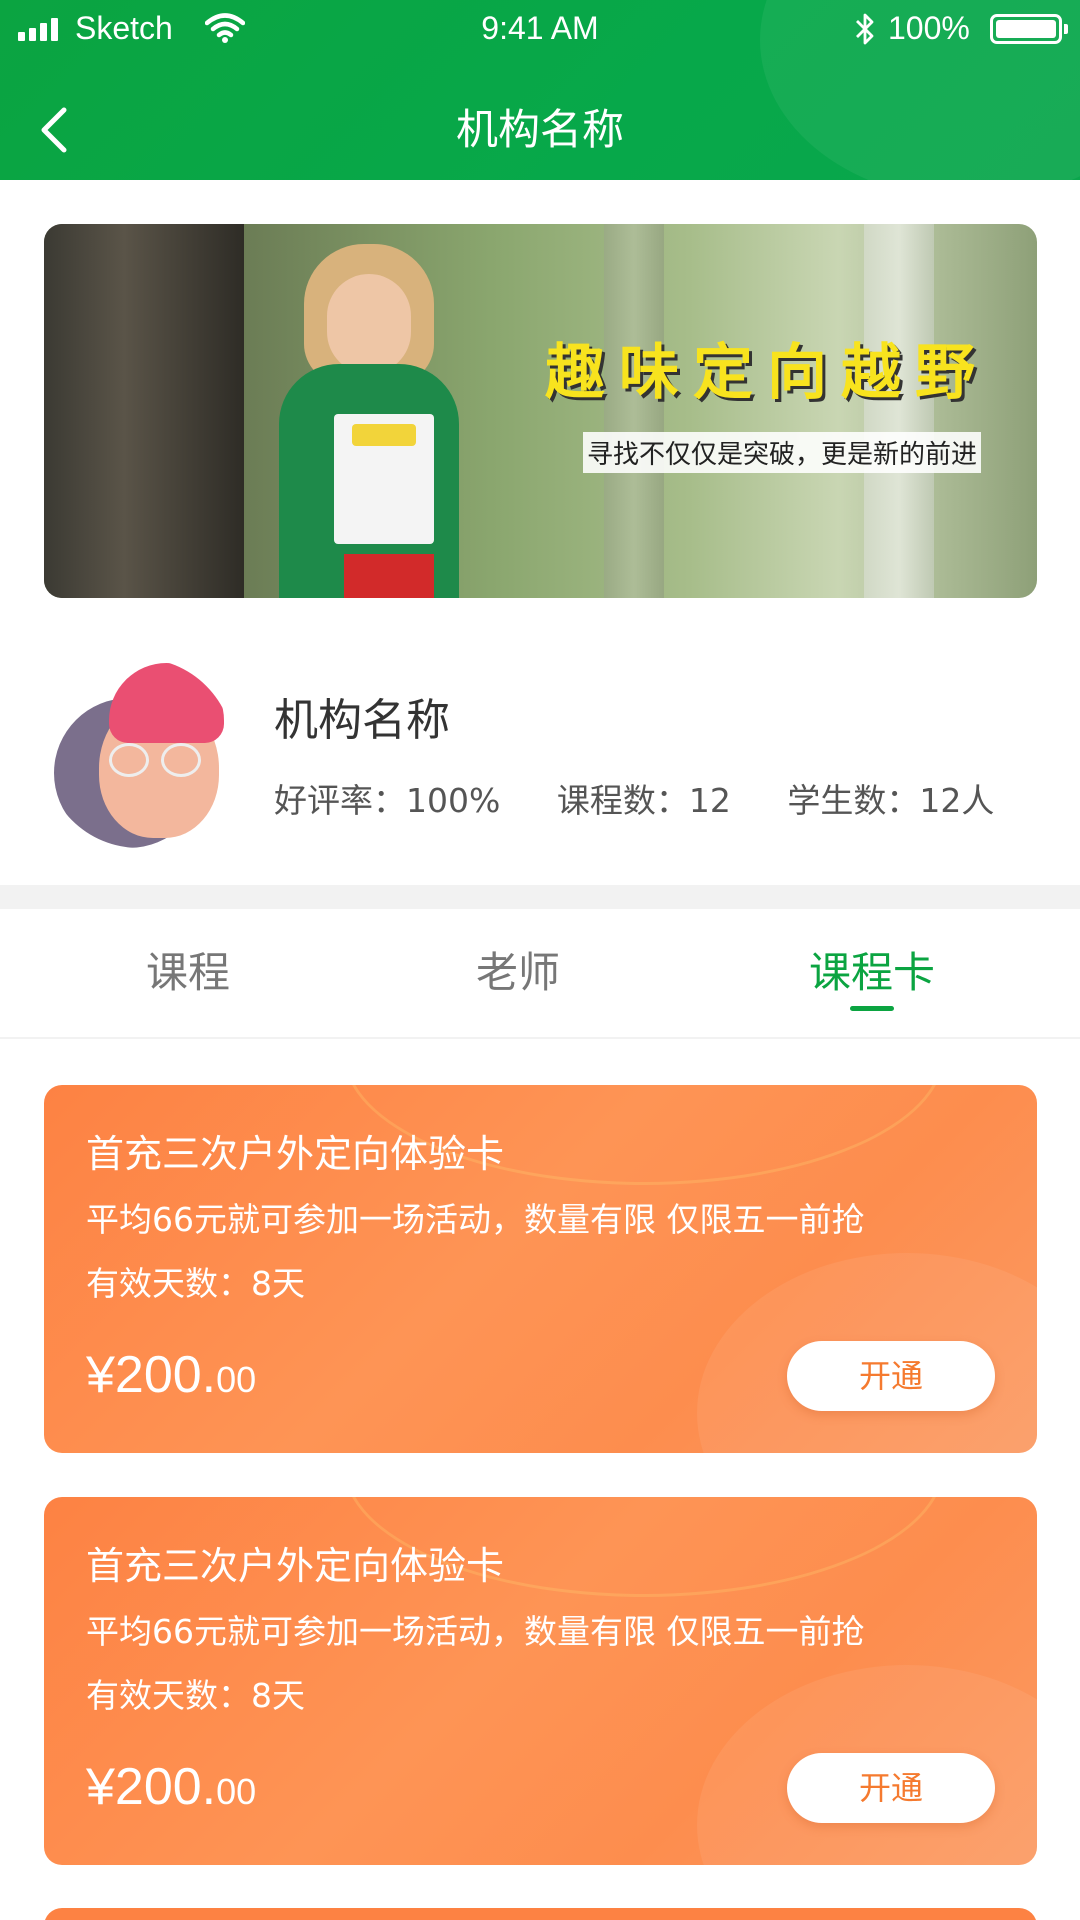  What do you see at coordinates (767, 373) in the screenshot?
I see `banner-title: 趣味定向越野` at bounding box center [767, 373].